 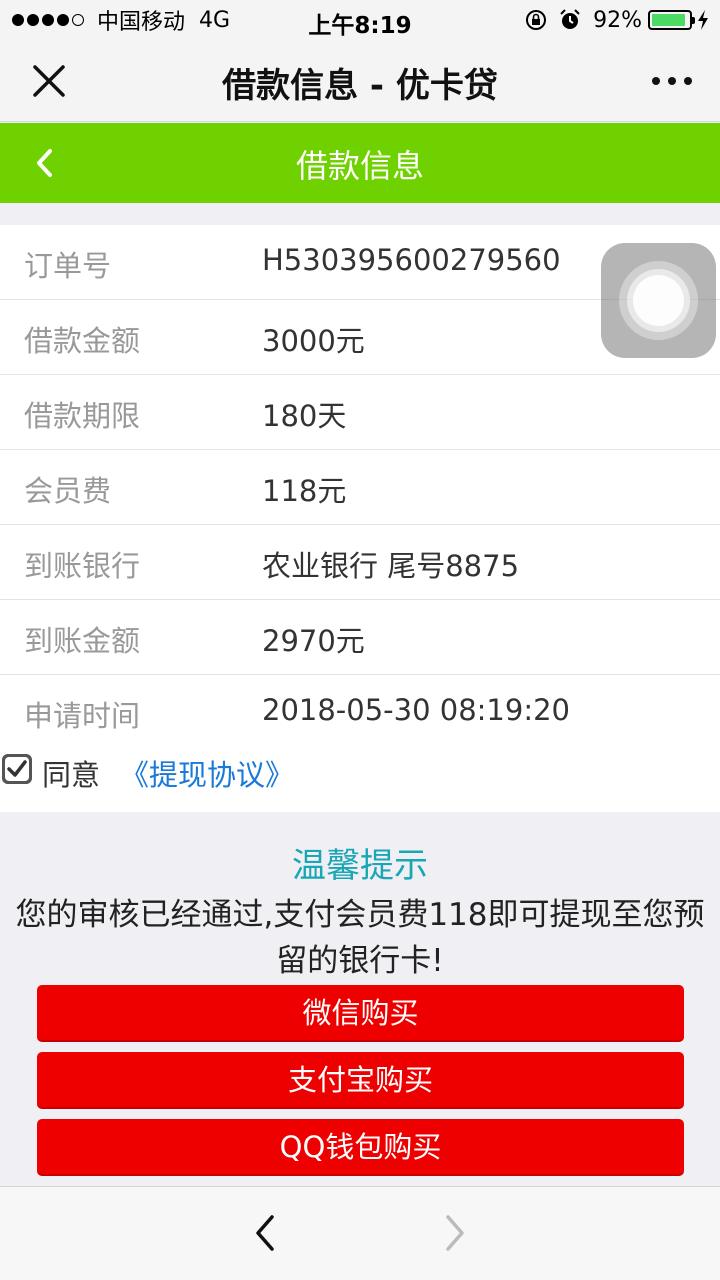 What do you see at coordinates (360, 1147) in the screenshot?
I see `qq-wallet-button: QQ钱包购买` at bounding box center [360, 1147].